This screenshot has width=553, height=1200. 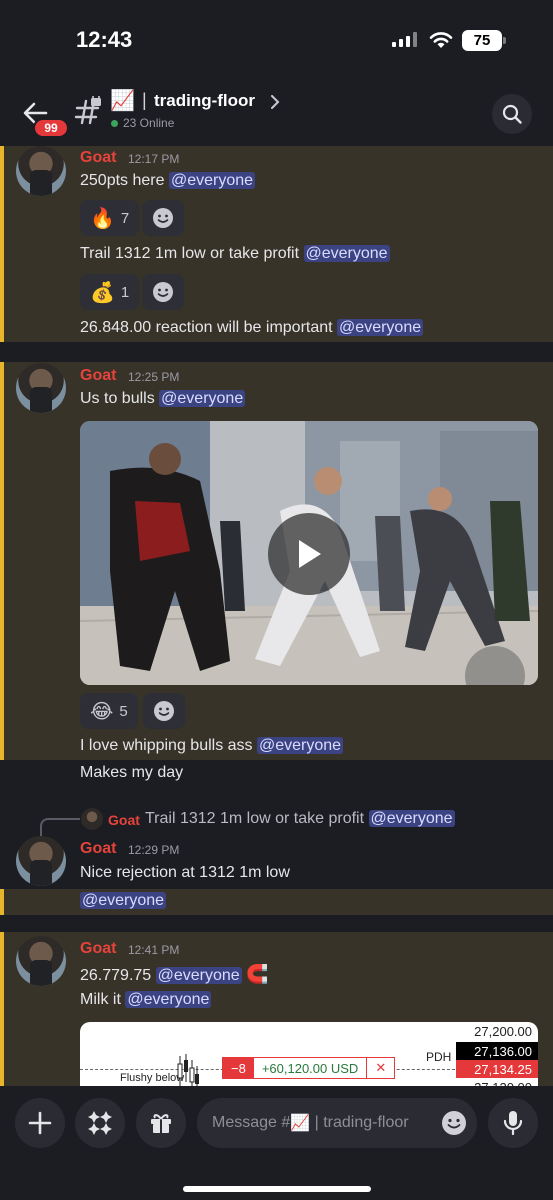 I want to click on message-timestamp: 12:41 PM, so click(x=154, y=950).